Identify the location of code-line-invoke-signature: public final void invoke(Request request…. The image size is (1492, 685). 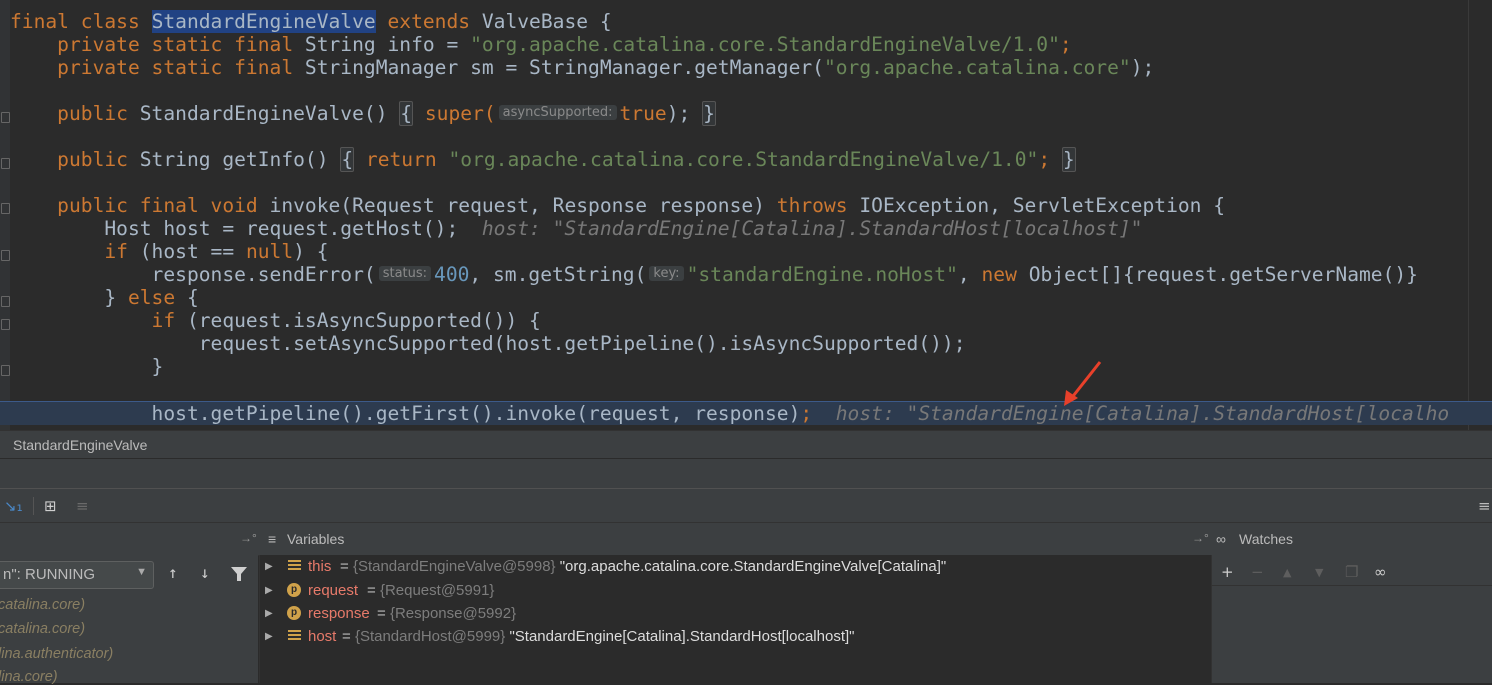
(617, 205).